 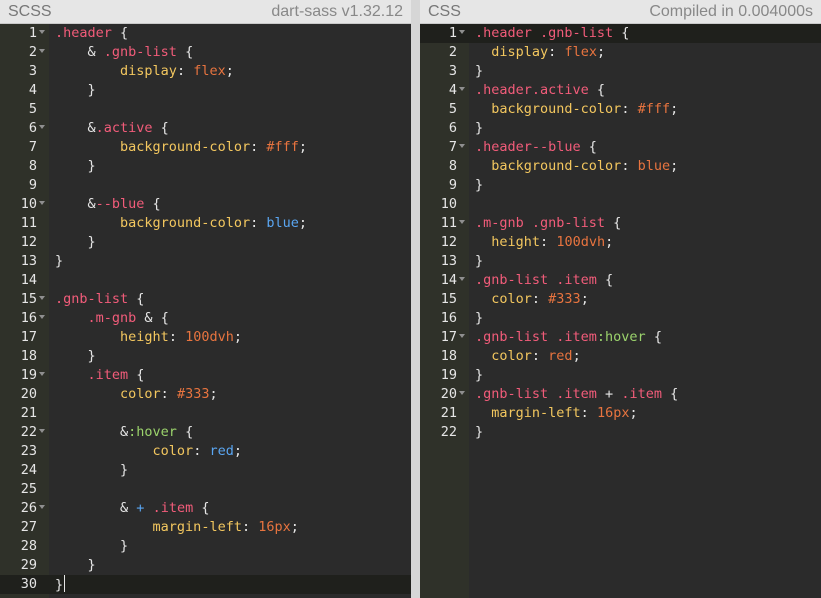 What do you see at coordinates (620, 147) in the screenshot?
I see `code-line: 7 .header--blue {` at bounding box center [620, 147].